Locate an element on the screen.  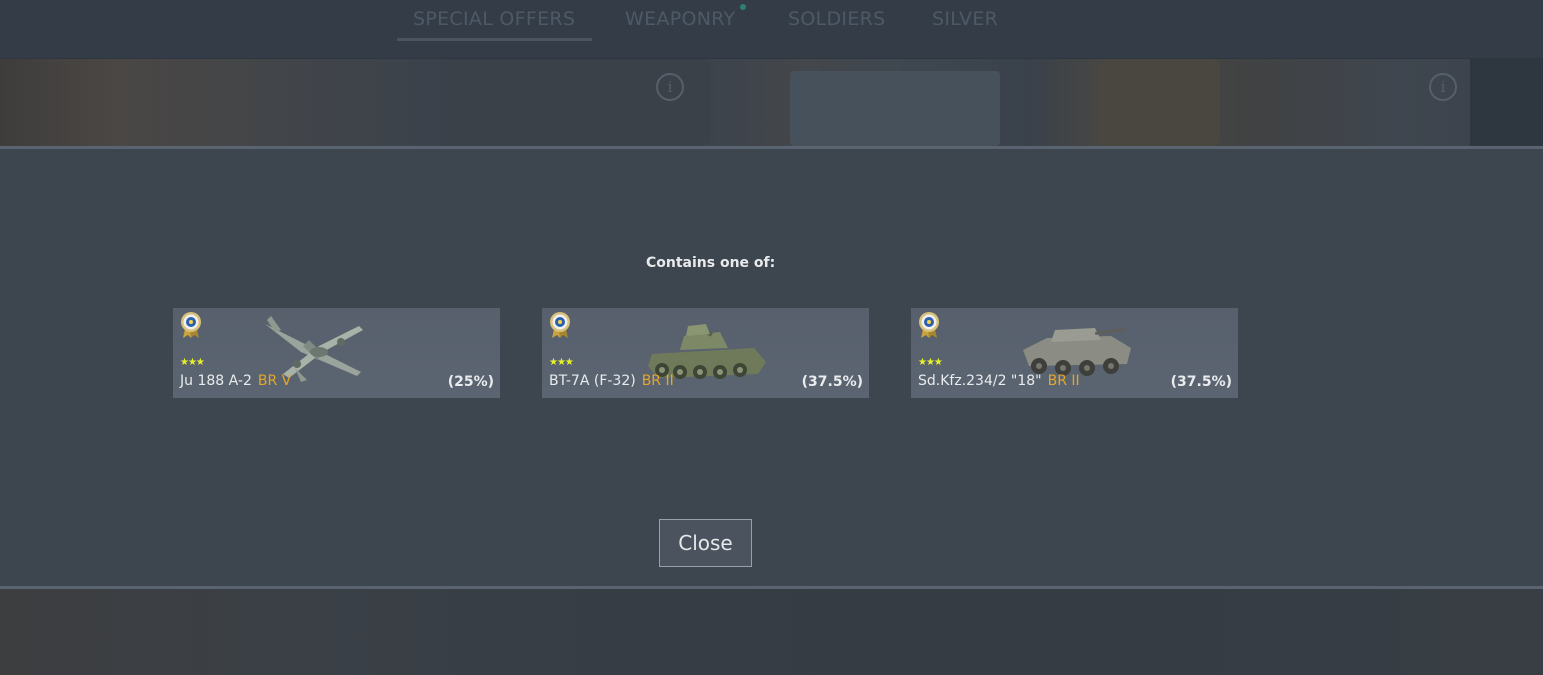
notification-dot-icon is located at coordinates (743, 7).